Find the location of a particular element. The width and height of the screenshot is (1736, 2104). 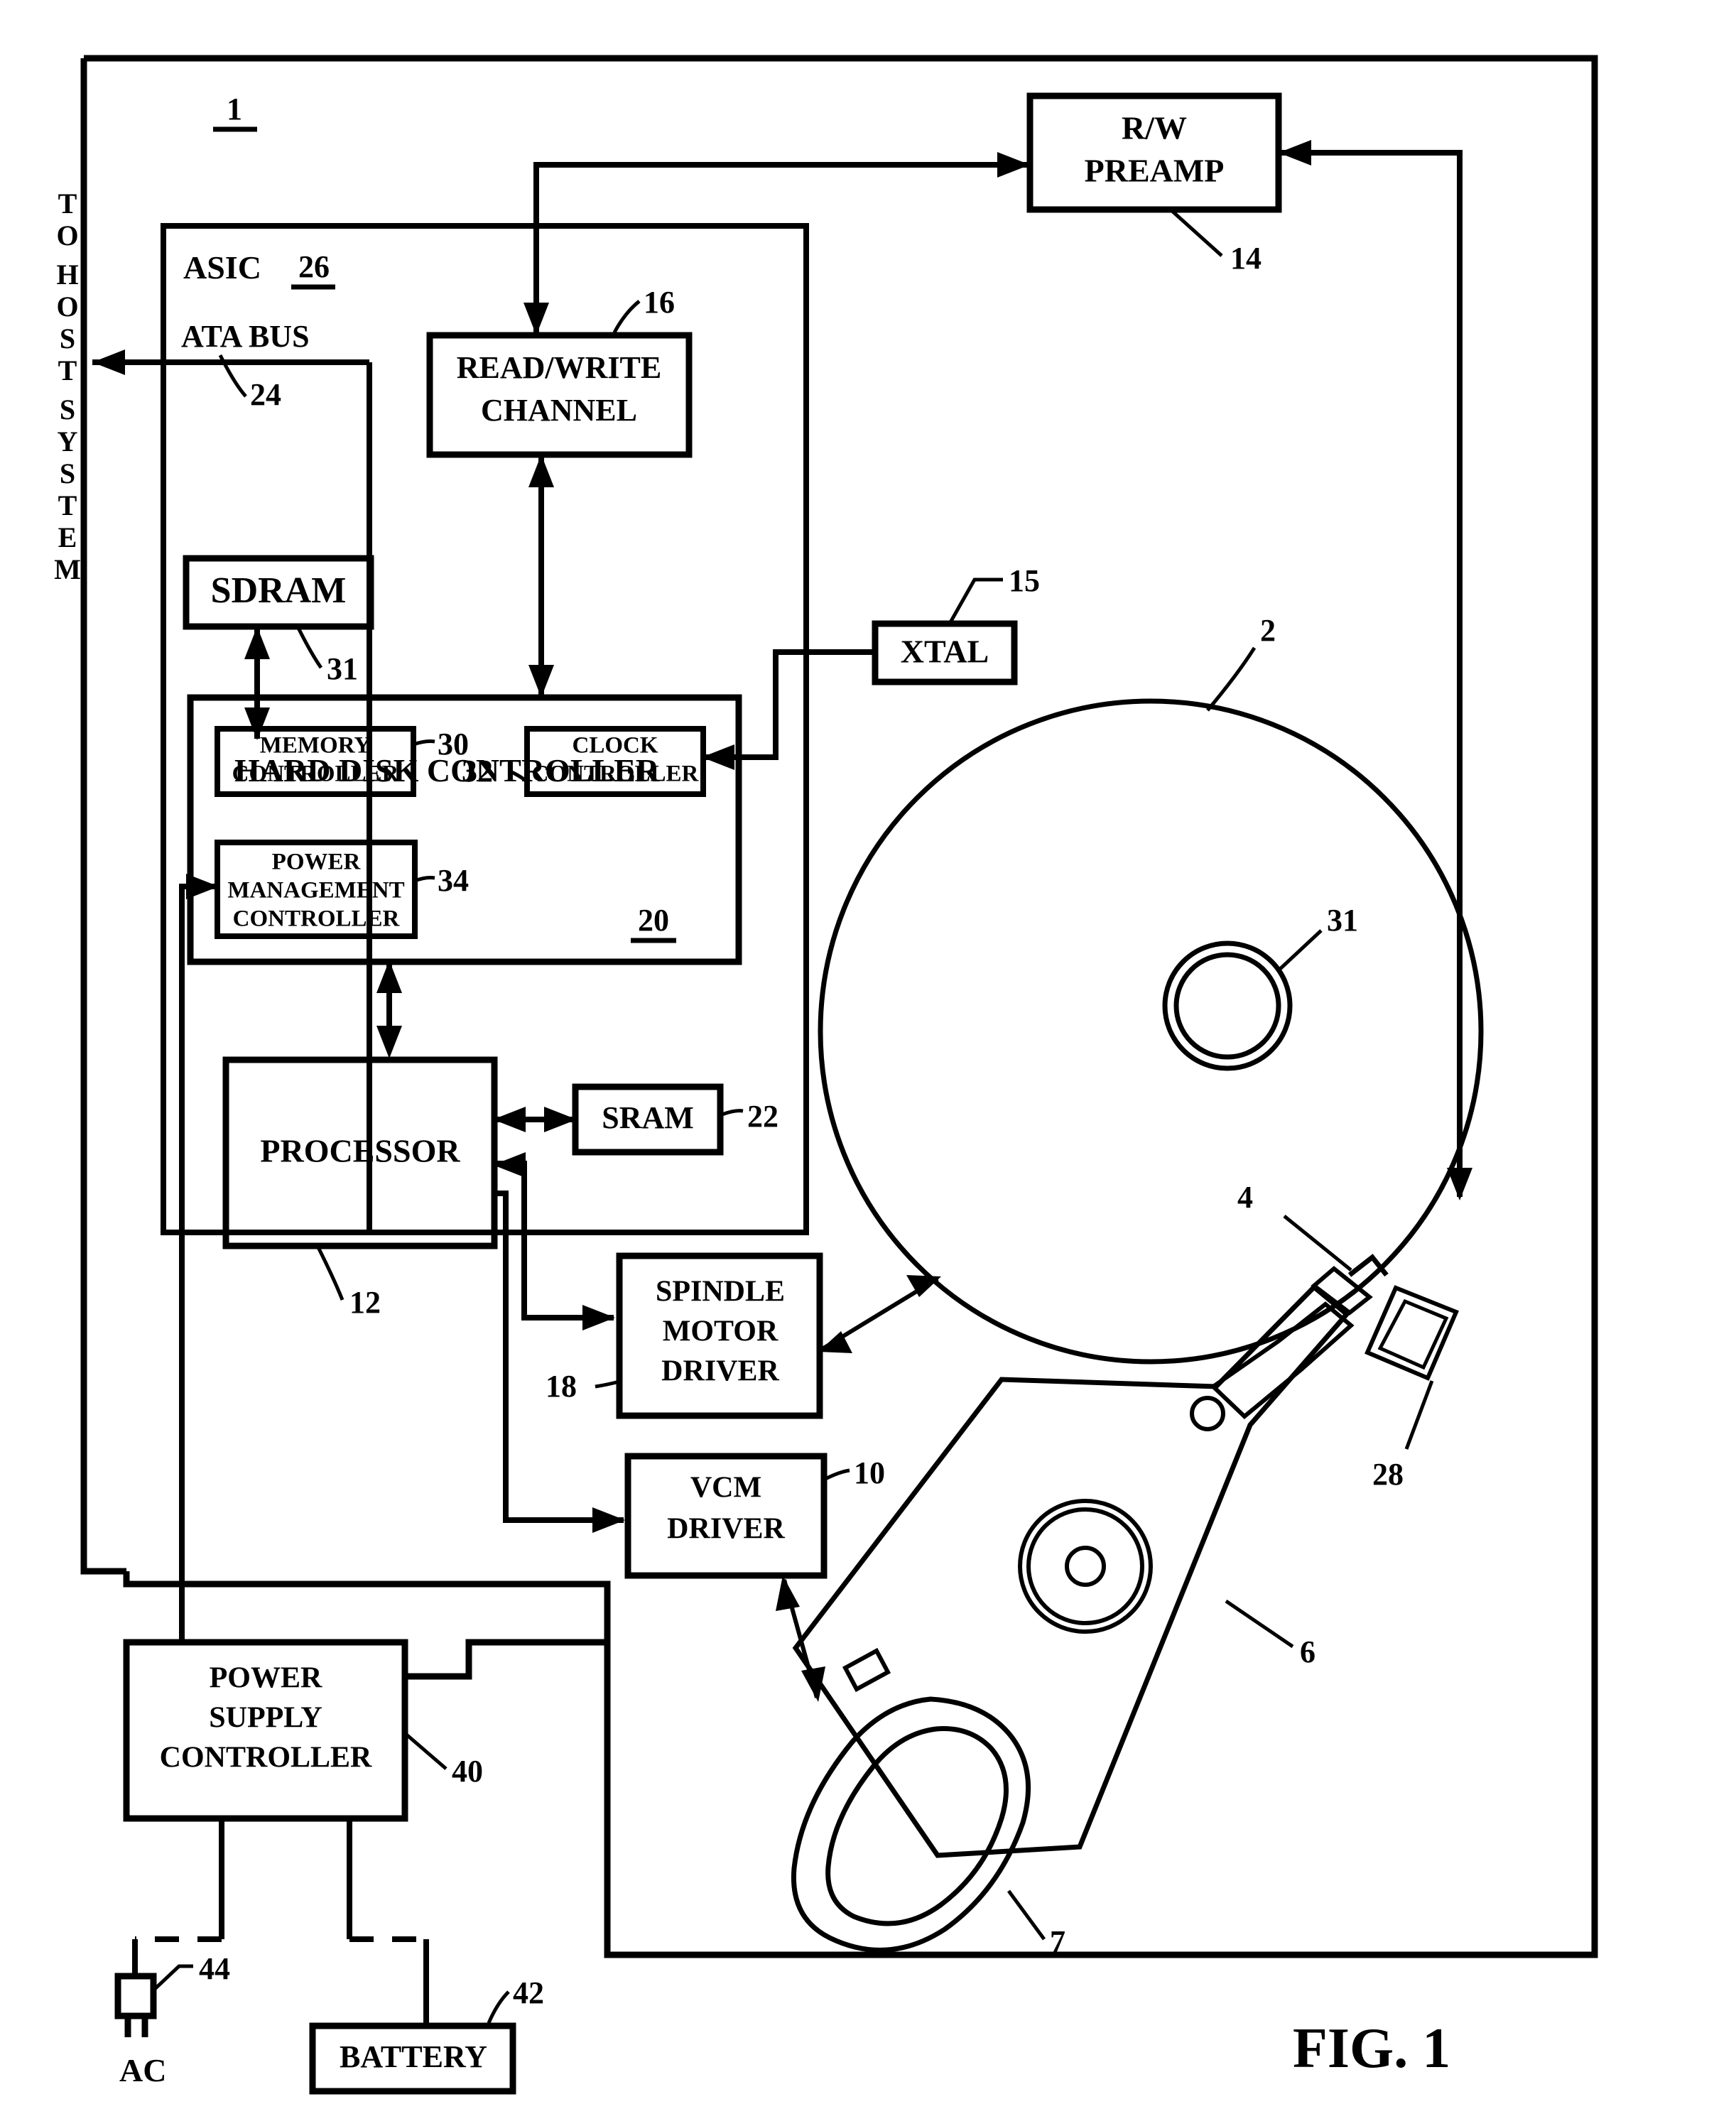

rw-channel-ref: 16 is located at coordinates (659, 302).